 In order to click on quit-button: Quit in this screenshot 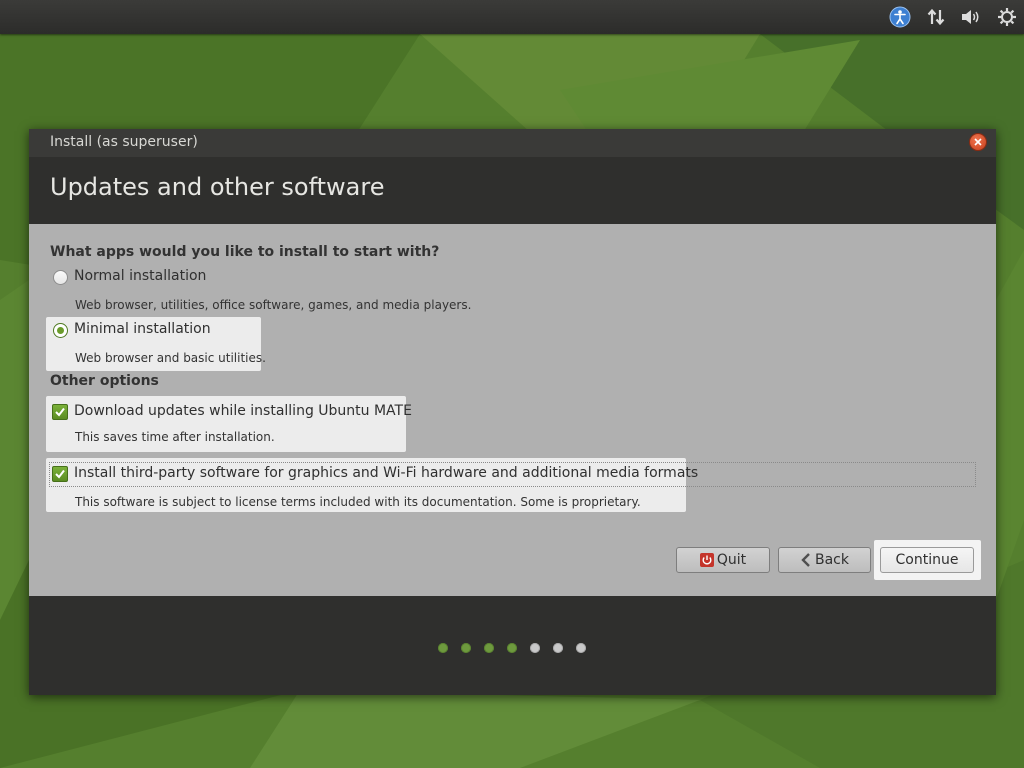, I will do `click(723, 560)`.